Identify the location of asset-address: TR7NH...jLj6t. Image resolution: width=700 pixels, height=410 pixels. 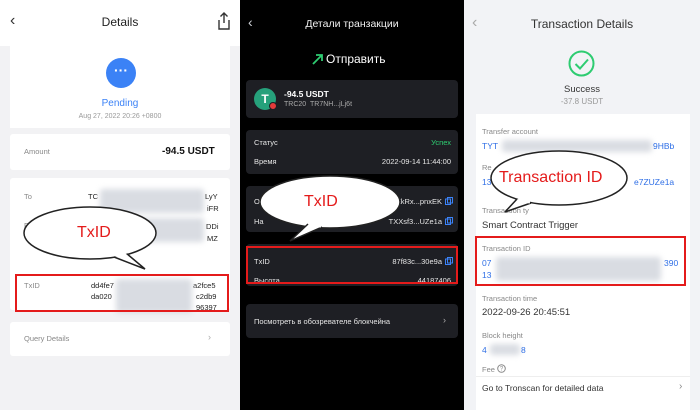
(331, 104).